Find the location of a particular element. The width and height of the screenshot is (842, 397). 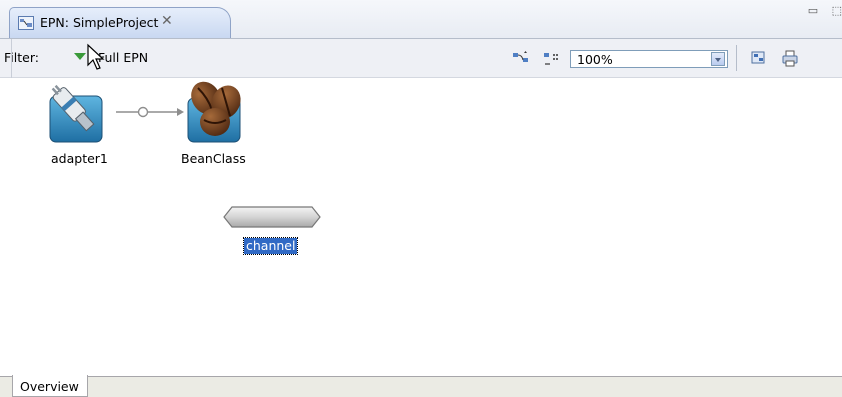

close-icon: ✕ is located at coordinates (167, 21).